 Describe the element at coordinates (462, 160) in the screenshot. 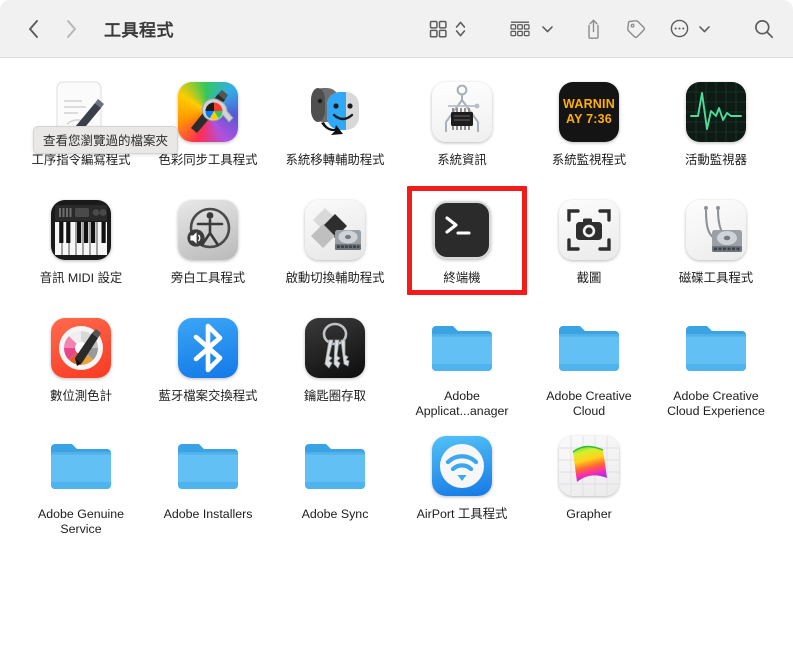

I see `file-label: 系統資訊` at that location.